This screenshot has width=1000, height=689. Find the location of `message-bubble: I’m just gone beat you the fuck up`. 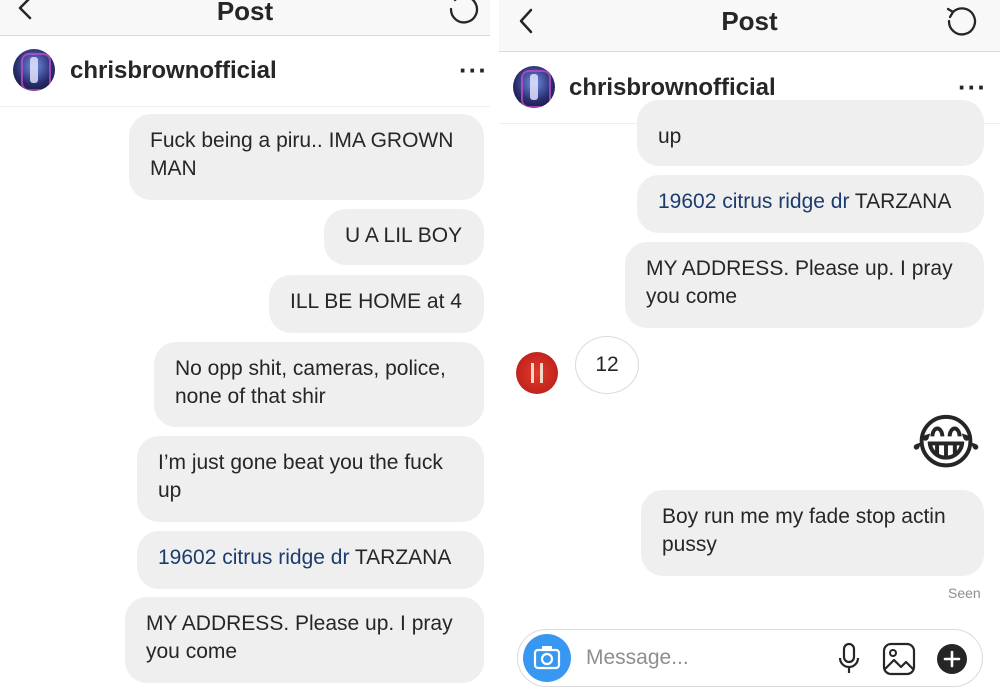

message-bubble: I’m just gone beat you the fuck up is located at coordinates (310, 479).